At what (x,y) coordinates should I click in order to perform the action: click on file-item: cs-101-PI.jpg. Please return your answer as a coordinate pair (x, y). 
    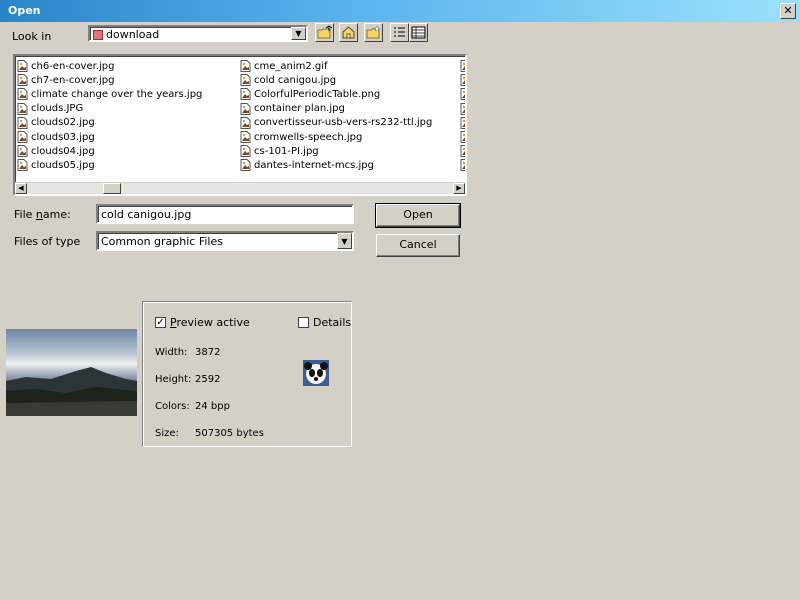
    Looking at the image, I should click on (336, 151).